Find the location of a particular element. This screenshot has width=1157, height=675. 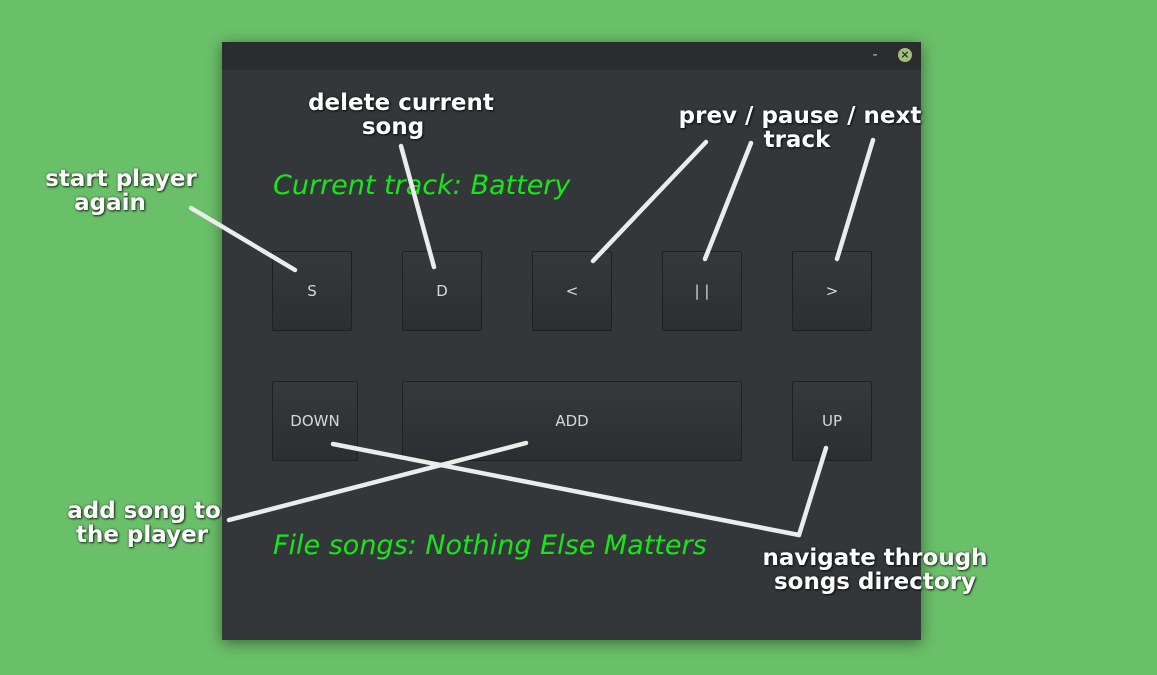

controls-annotation-line2: track is located at coordinates (797, 140).